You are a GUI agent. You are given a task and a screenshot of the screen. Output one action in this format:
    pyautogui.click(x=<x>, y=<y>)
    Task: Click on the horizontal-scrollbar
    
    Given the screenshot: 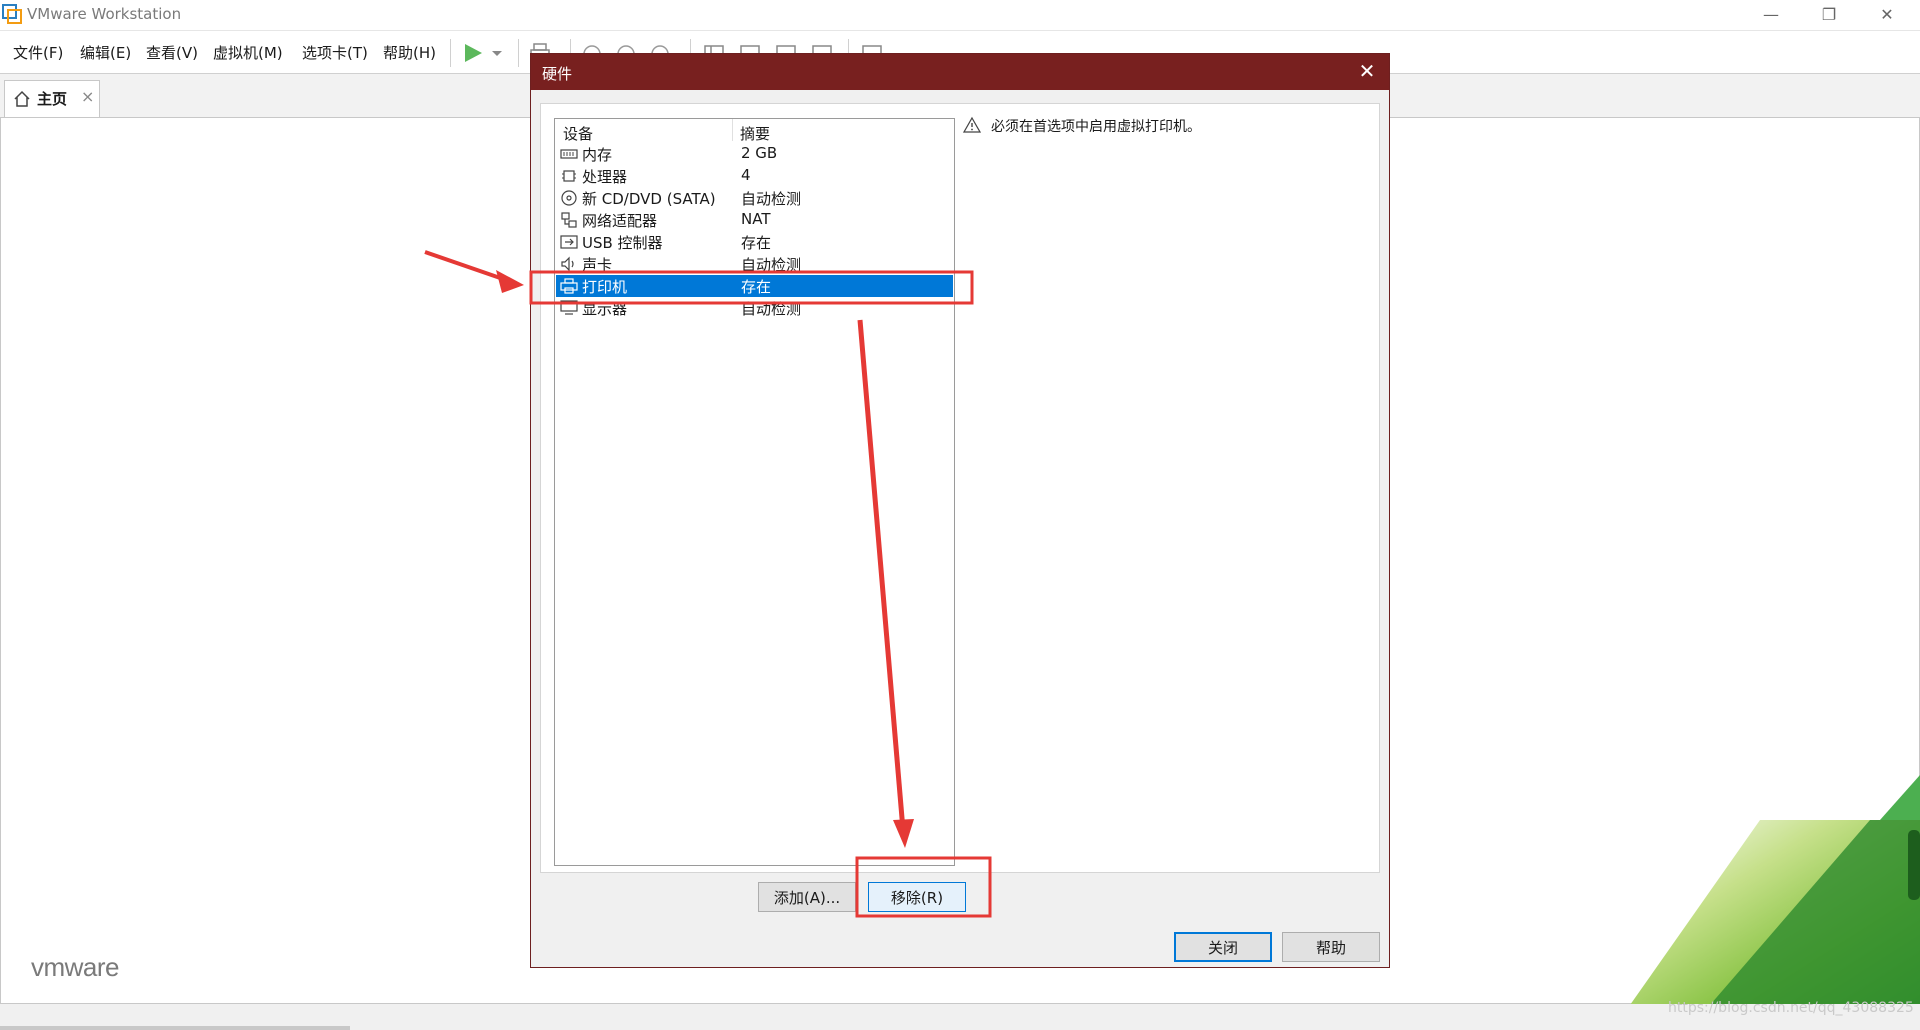 What is the action you would take?
    pyautogui.click(x=175, y=1028)
    